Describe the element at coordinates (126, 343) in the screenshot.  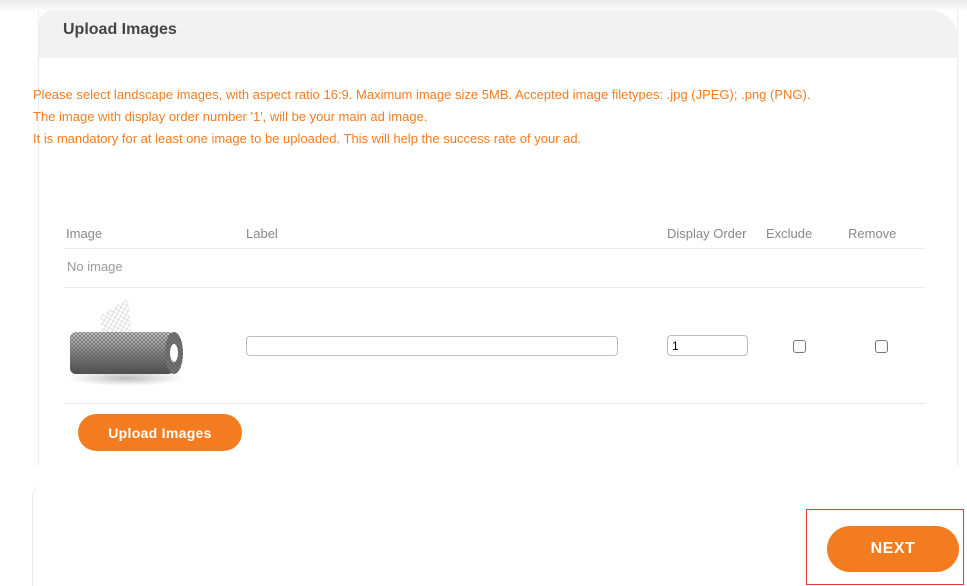
I see `wire-mesh-roll-image` at that location.